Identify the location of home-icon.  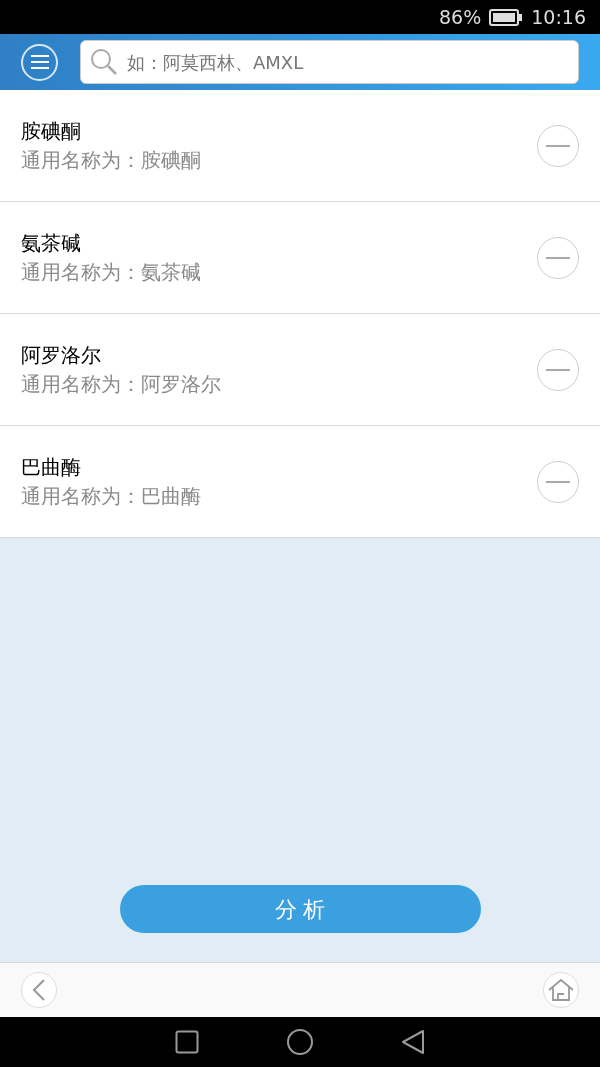
(561, 990).